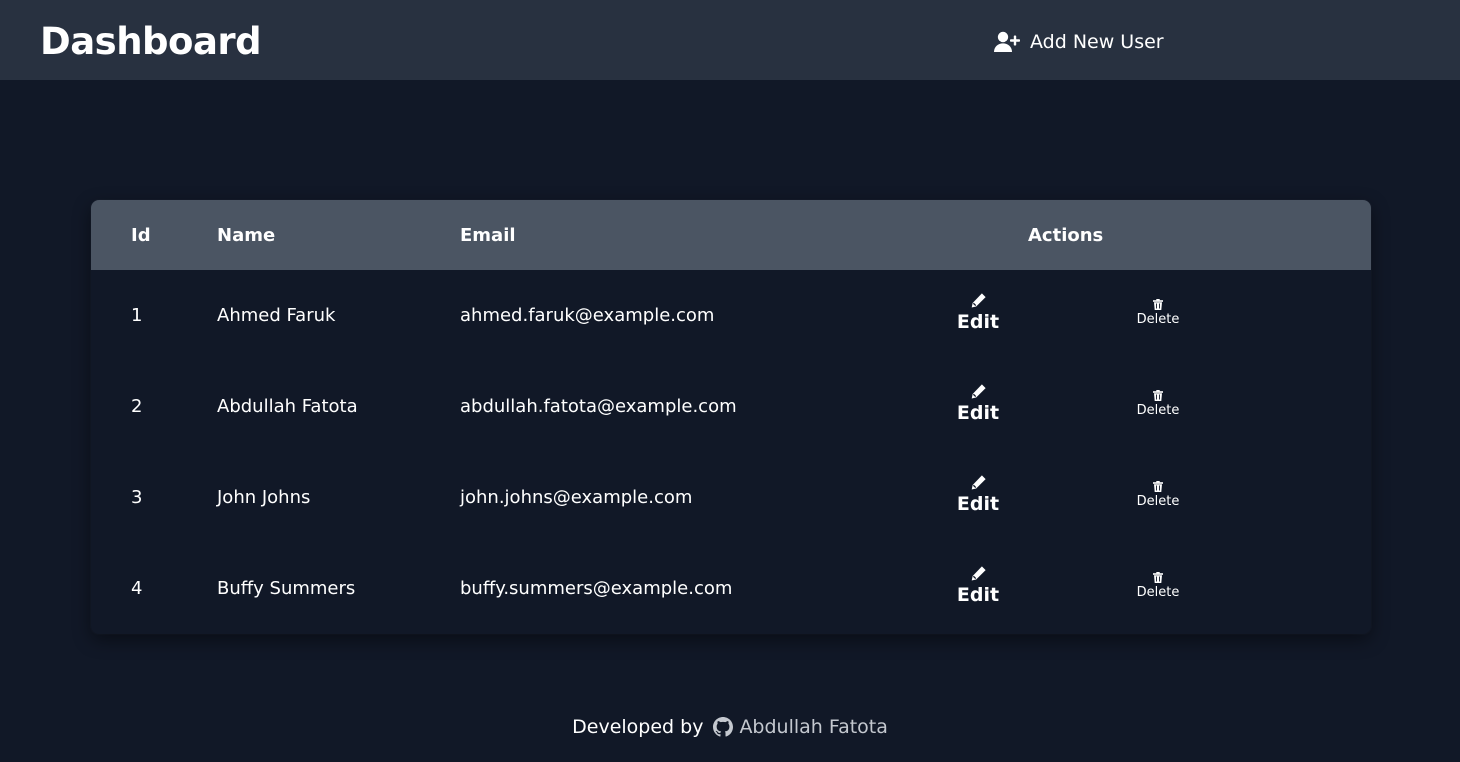  What do you see at coordinates (276, 315) in the screenshot?
I see `cell-name: Ahmed Faruk` at bounding box center [276, 315].